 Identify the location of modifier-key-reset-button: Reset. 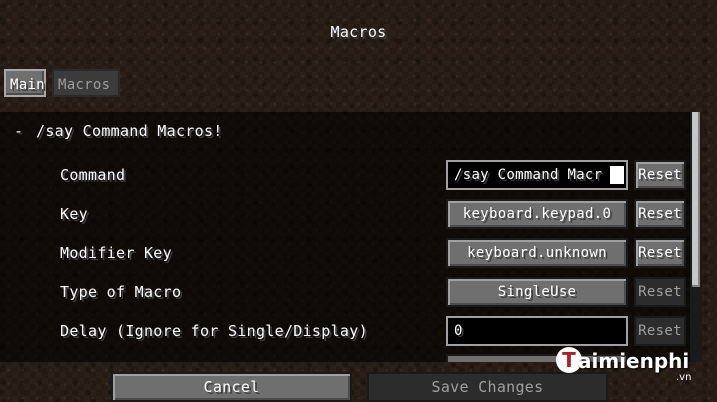
(660, 253).